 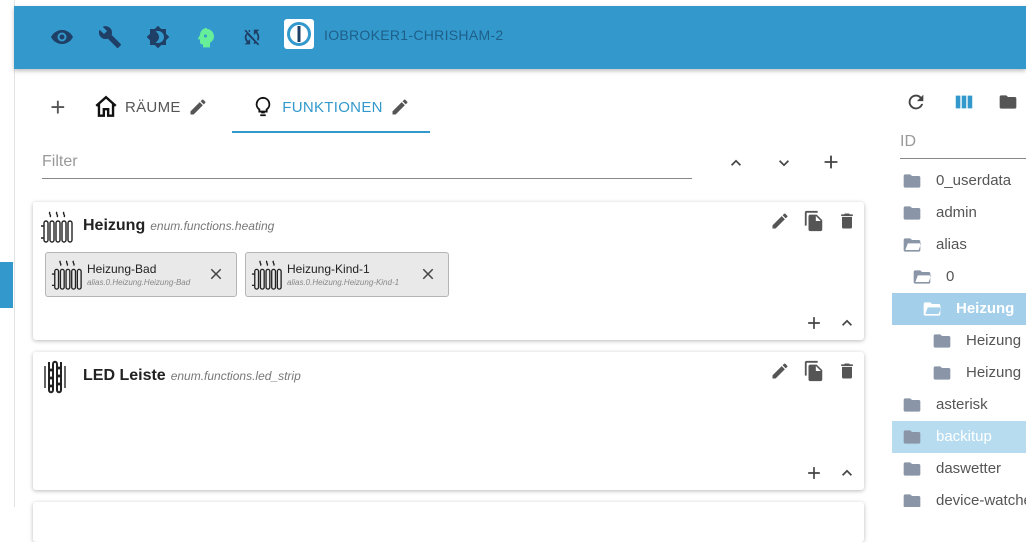 I want to click on tab-functions: FUNKTIONEN, so click(x=331, y=107).